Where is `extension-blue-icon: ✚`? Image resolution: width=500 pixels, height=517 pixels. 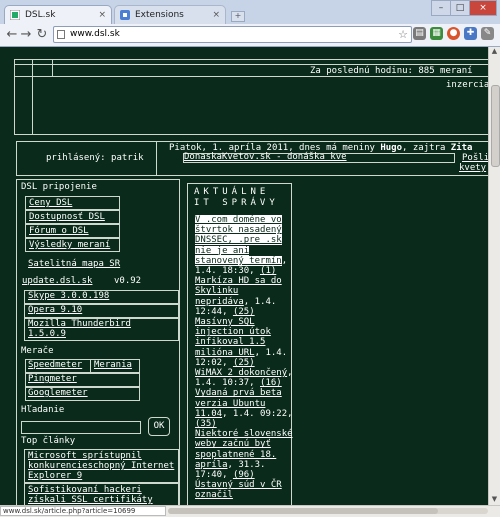
extension-blue-icon: ✚ is located at coordinates (470, 33).